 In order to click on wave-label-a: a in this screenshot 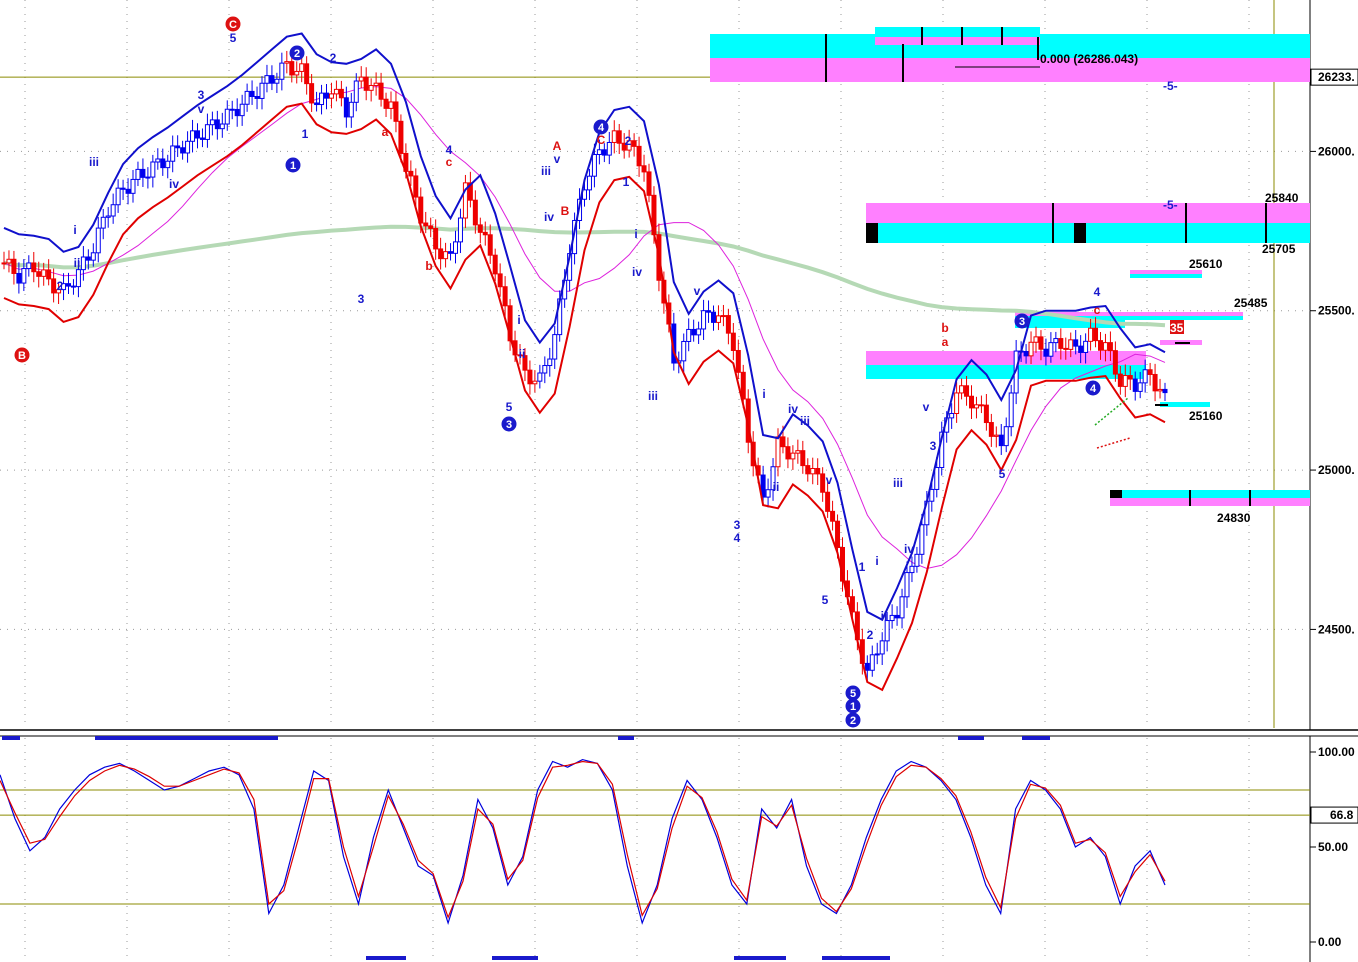, I will do `click(385, 132)`.